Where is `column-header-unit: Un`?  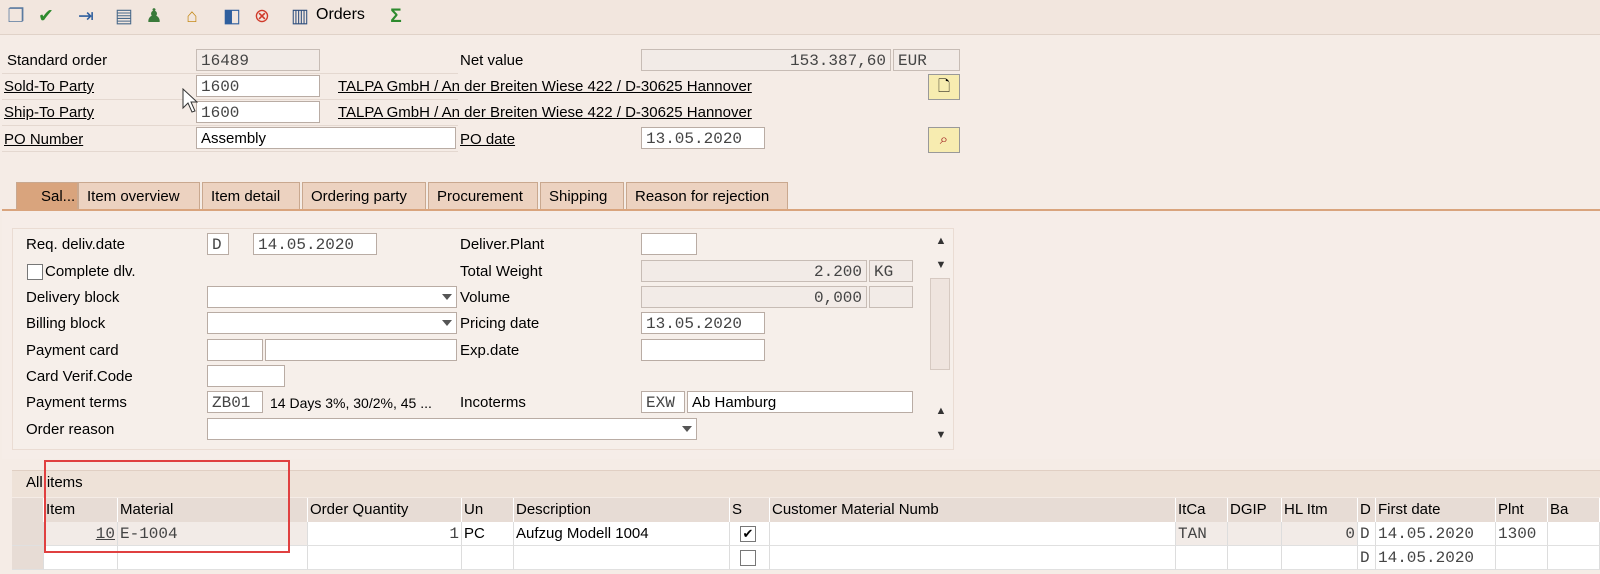
column-header-unit: Un is located at coordinates (488, 510).